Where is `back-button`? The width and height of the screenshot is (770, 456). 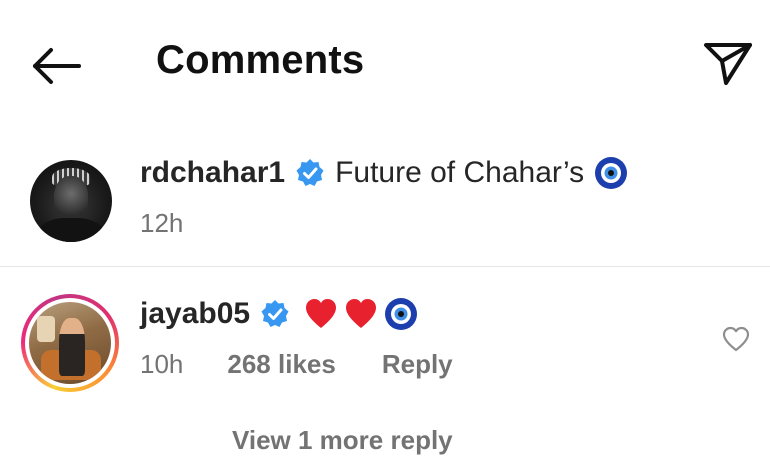 back-button is located at coordinates (56, 66).